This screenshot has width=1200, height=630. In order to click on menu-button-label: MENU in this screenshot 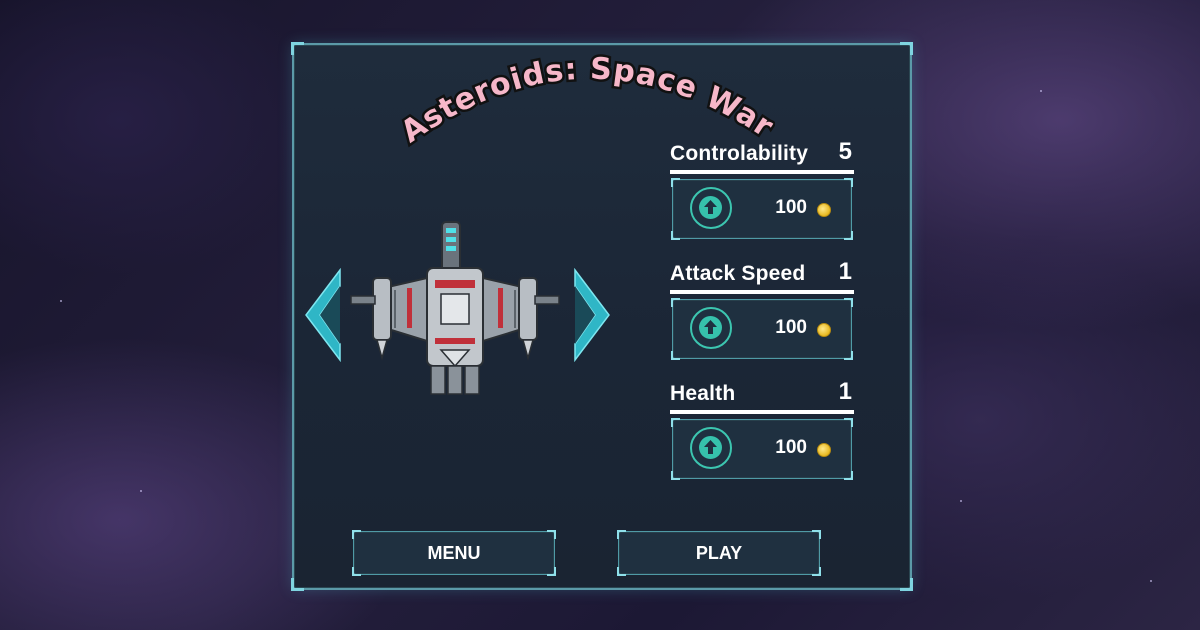, I will do `click(454, 552)`.